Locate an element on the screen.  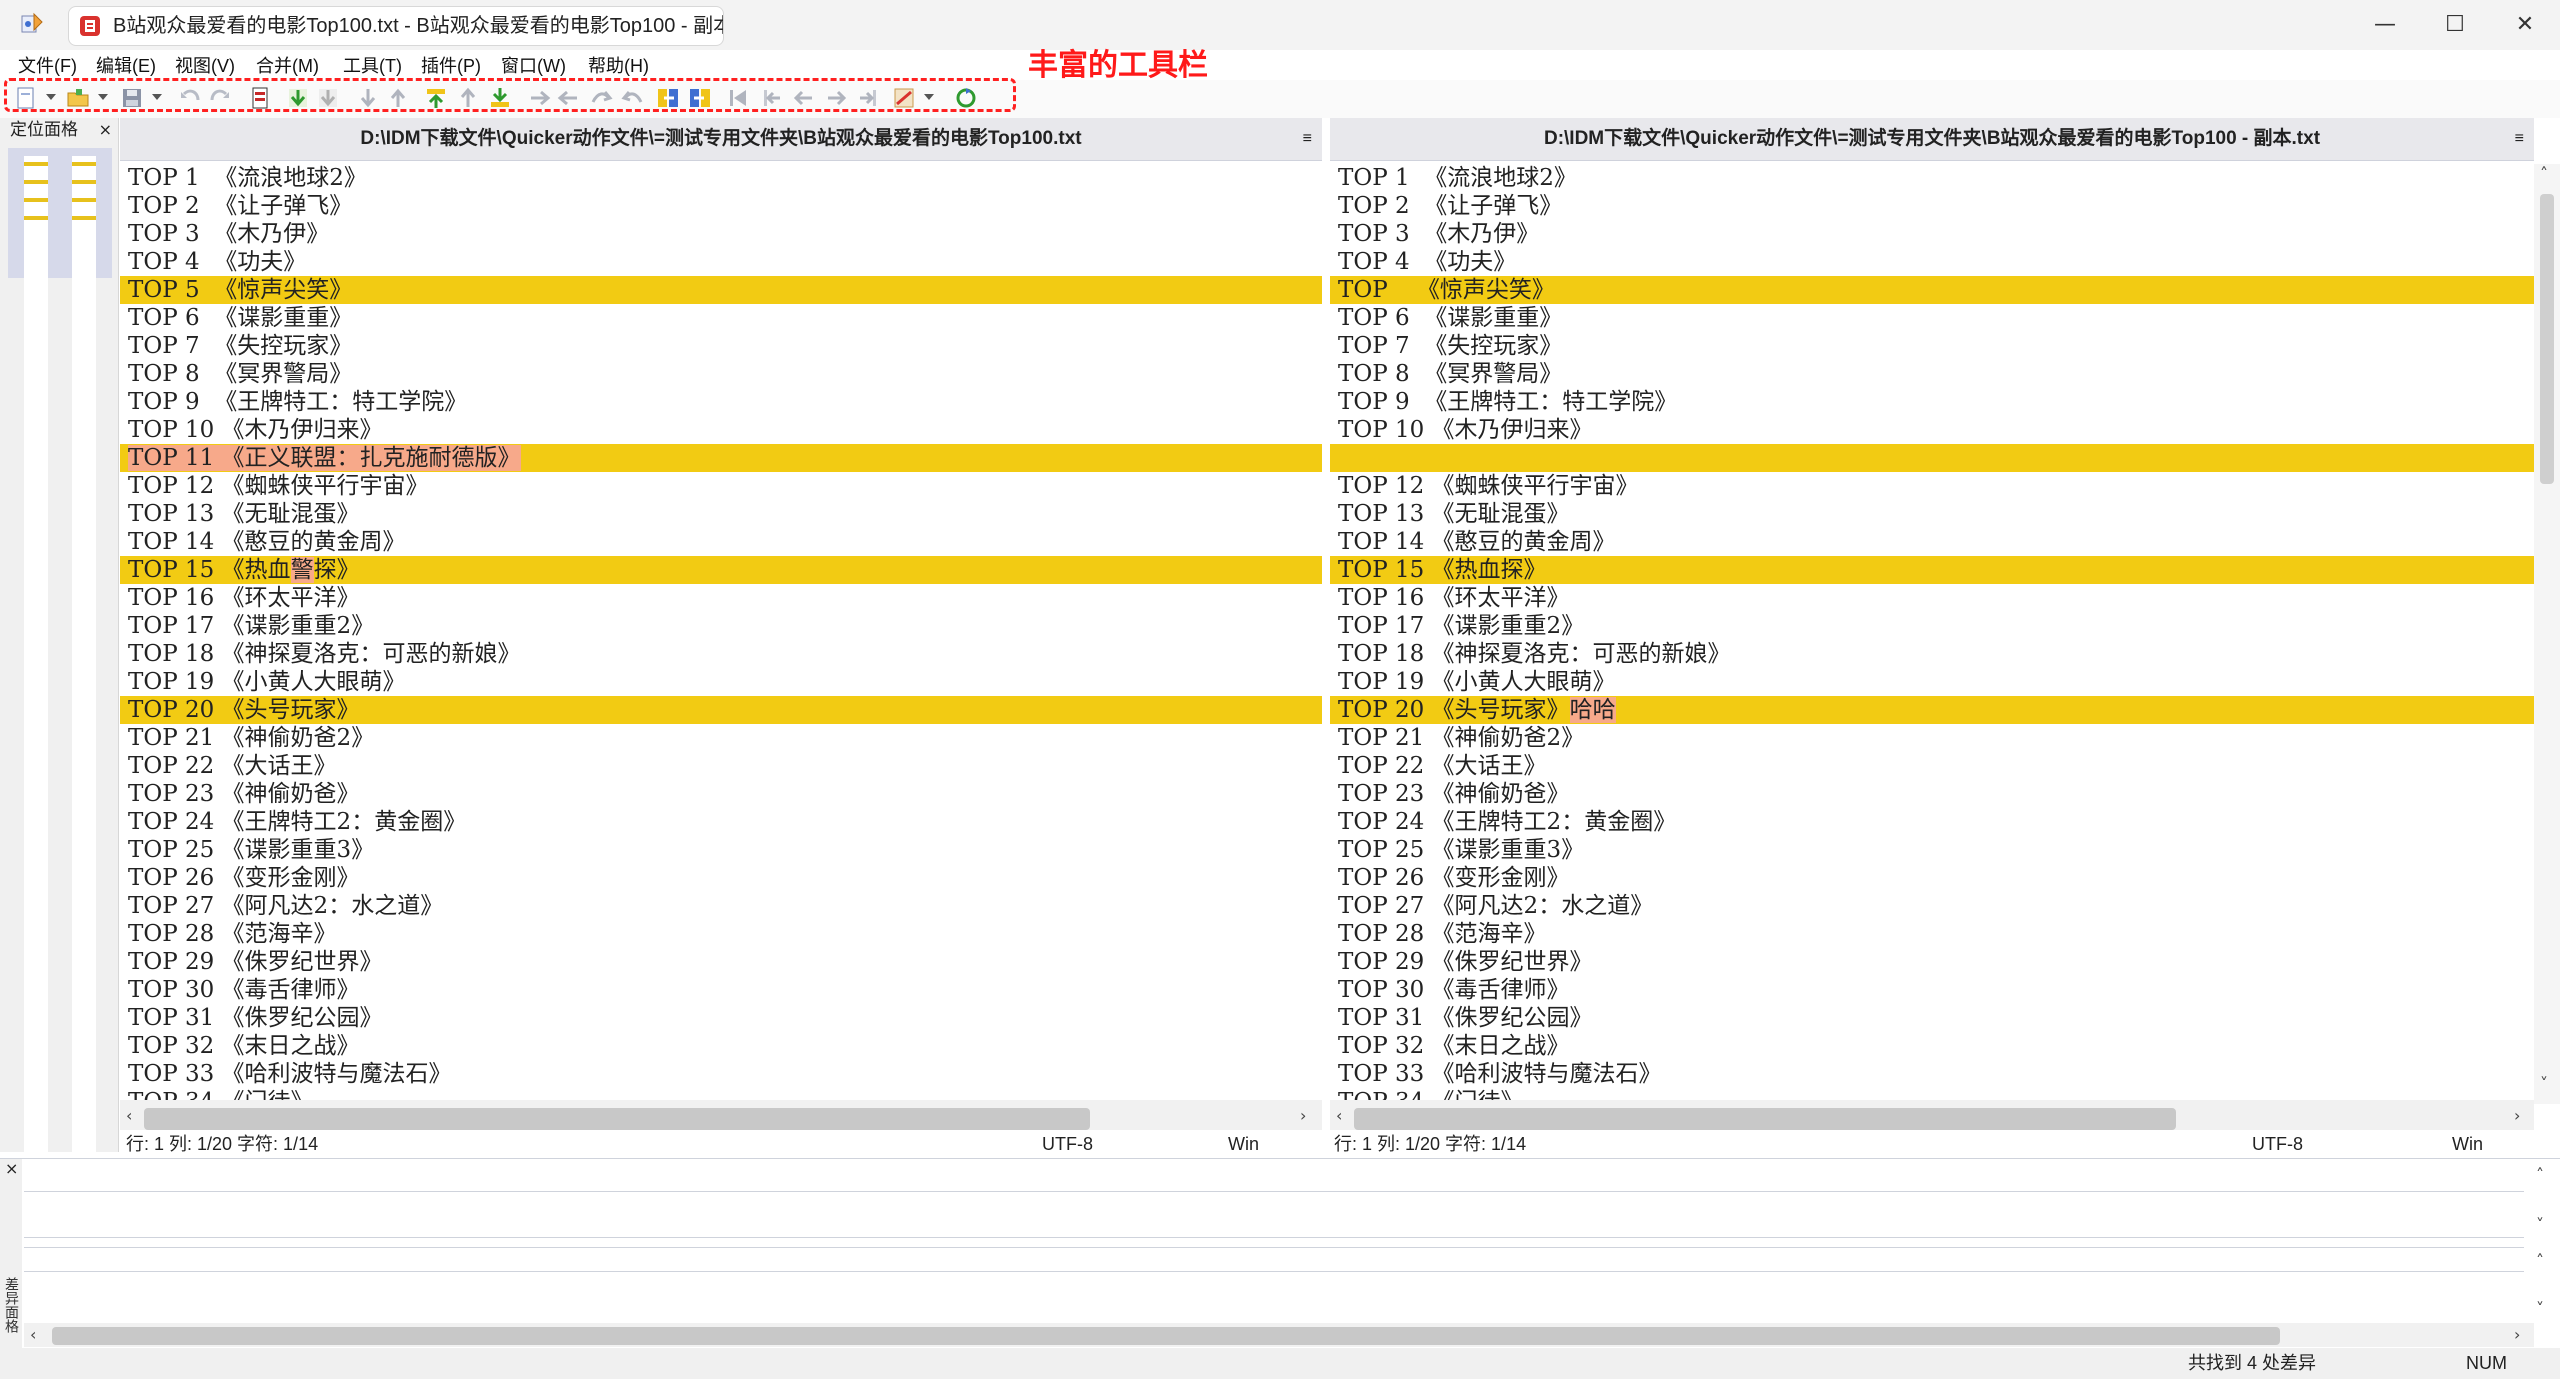
left-horizontal-scrollbar: ‹ › is located at coordinates (721, 1115).